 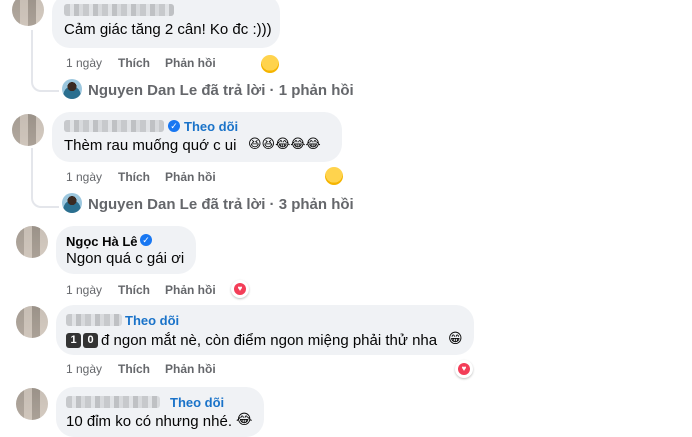 I want to click on comment-emojis: 😆😆😂😂😂, so click(x=284, y=144).